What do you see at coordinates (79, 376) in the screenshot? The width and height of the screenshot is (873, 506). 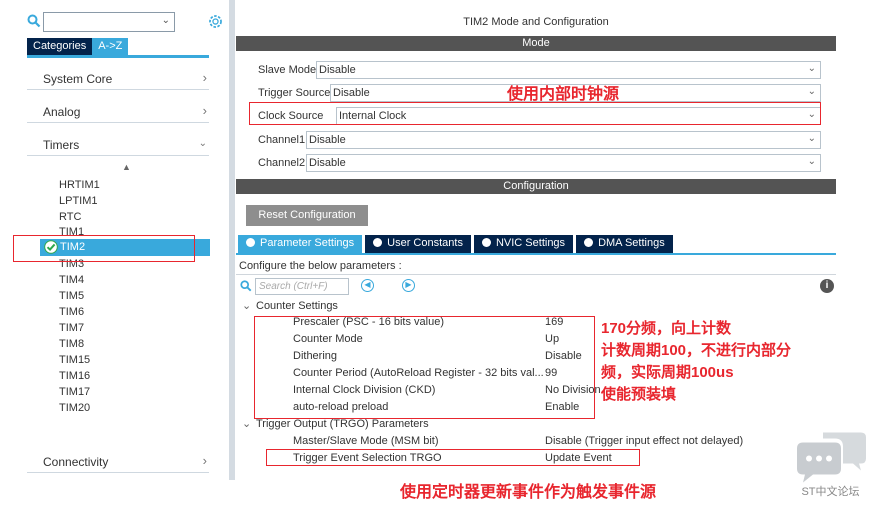 I see `timer-item-tim16: TIM16` at bounding box center [79, 376].